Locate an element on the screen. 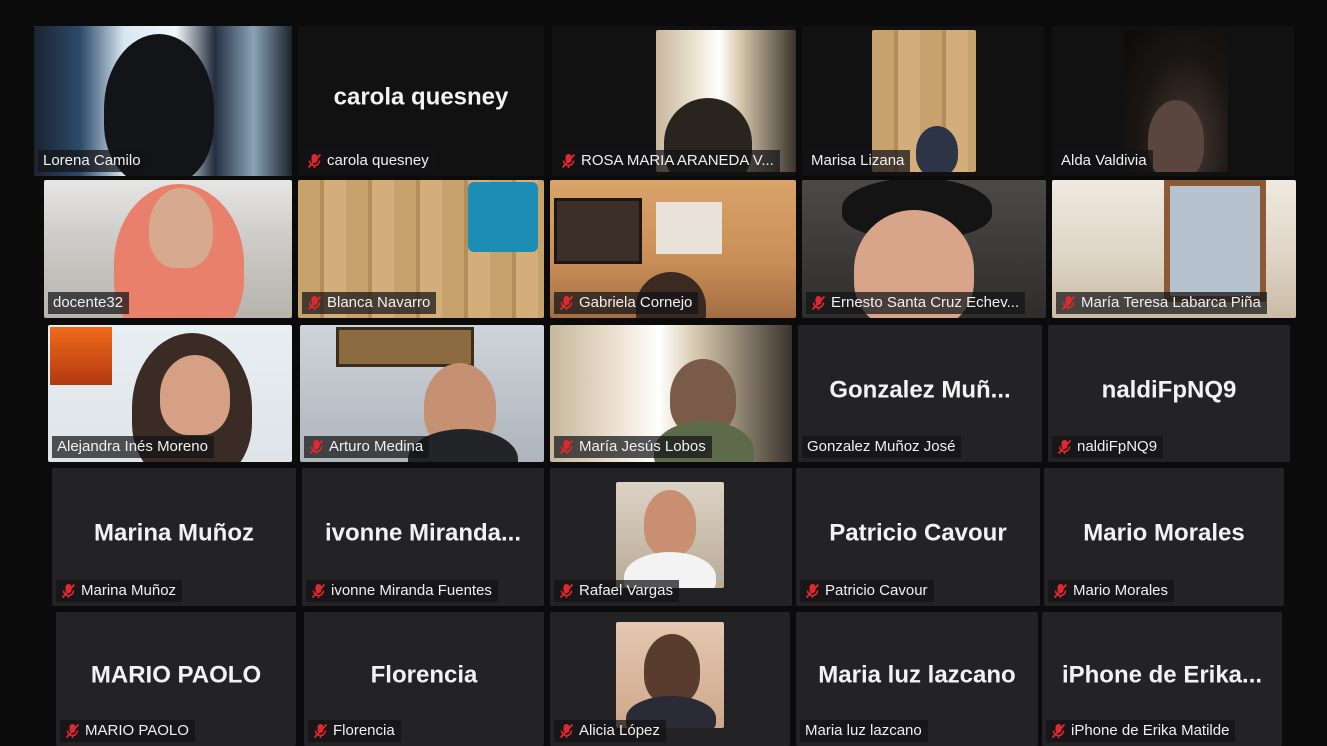  tile-marina: Marina Muñoz Marina Muñoz is located at coordinates (174, 537).